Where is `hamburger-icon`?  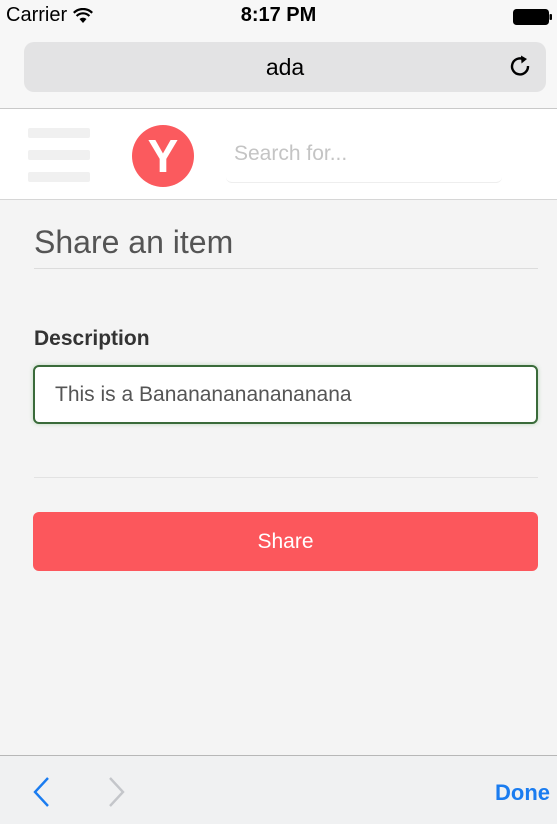 hamburger-icon is located at coordinates (59, 155).